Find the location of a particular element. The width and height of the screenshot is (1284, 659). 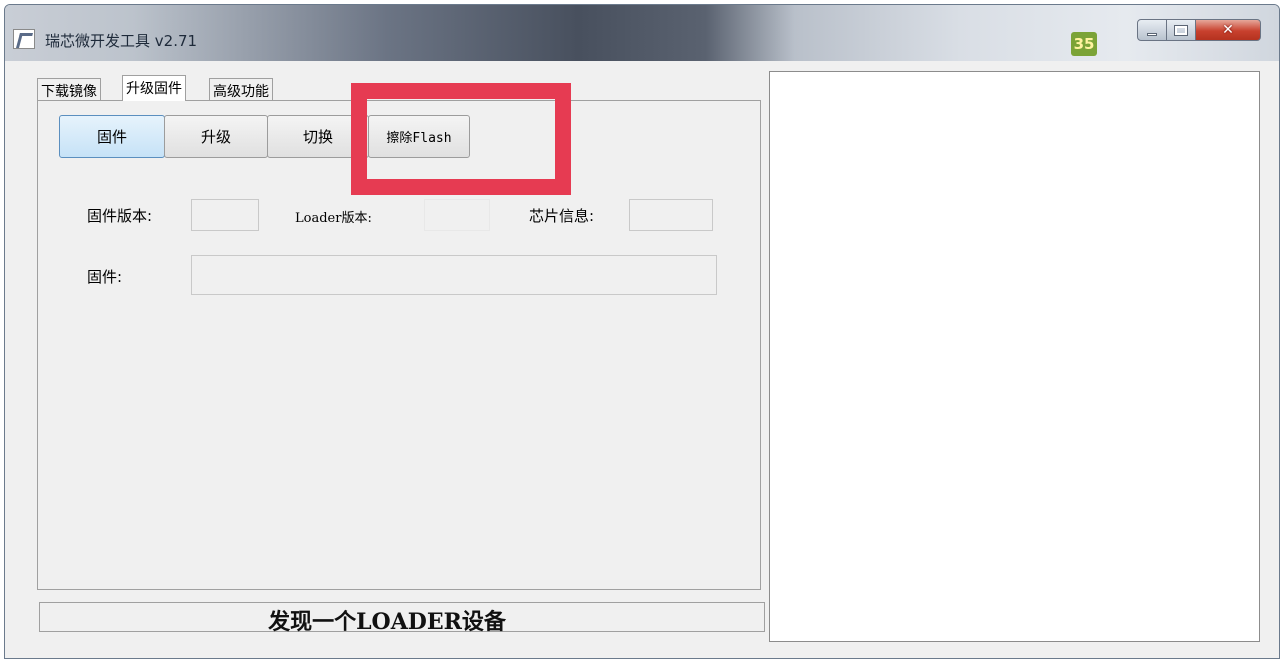

minimize-icon is located at coordinates (1152, 34).